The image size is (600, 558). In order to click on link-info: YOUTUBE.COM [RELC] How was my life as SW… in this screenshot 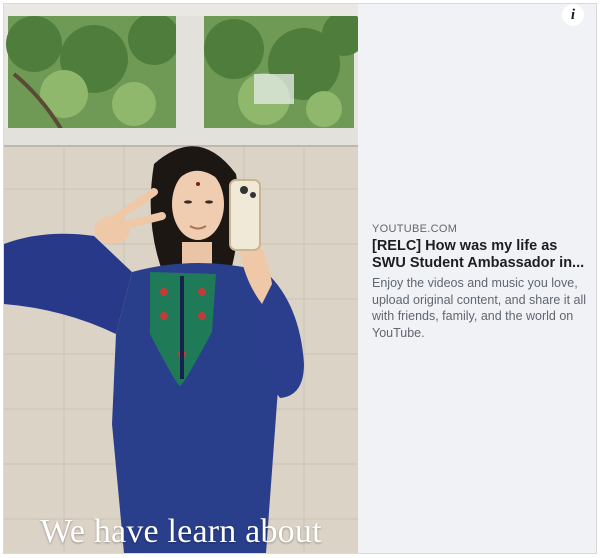, I will do `click(482, 281)`.